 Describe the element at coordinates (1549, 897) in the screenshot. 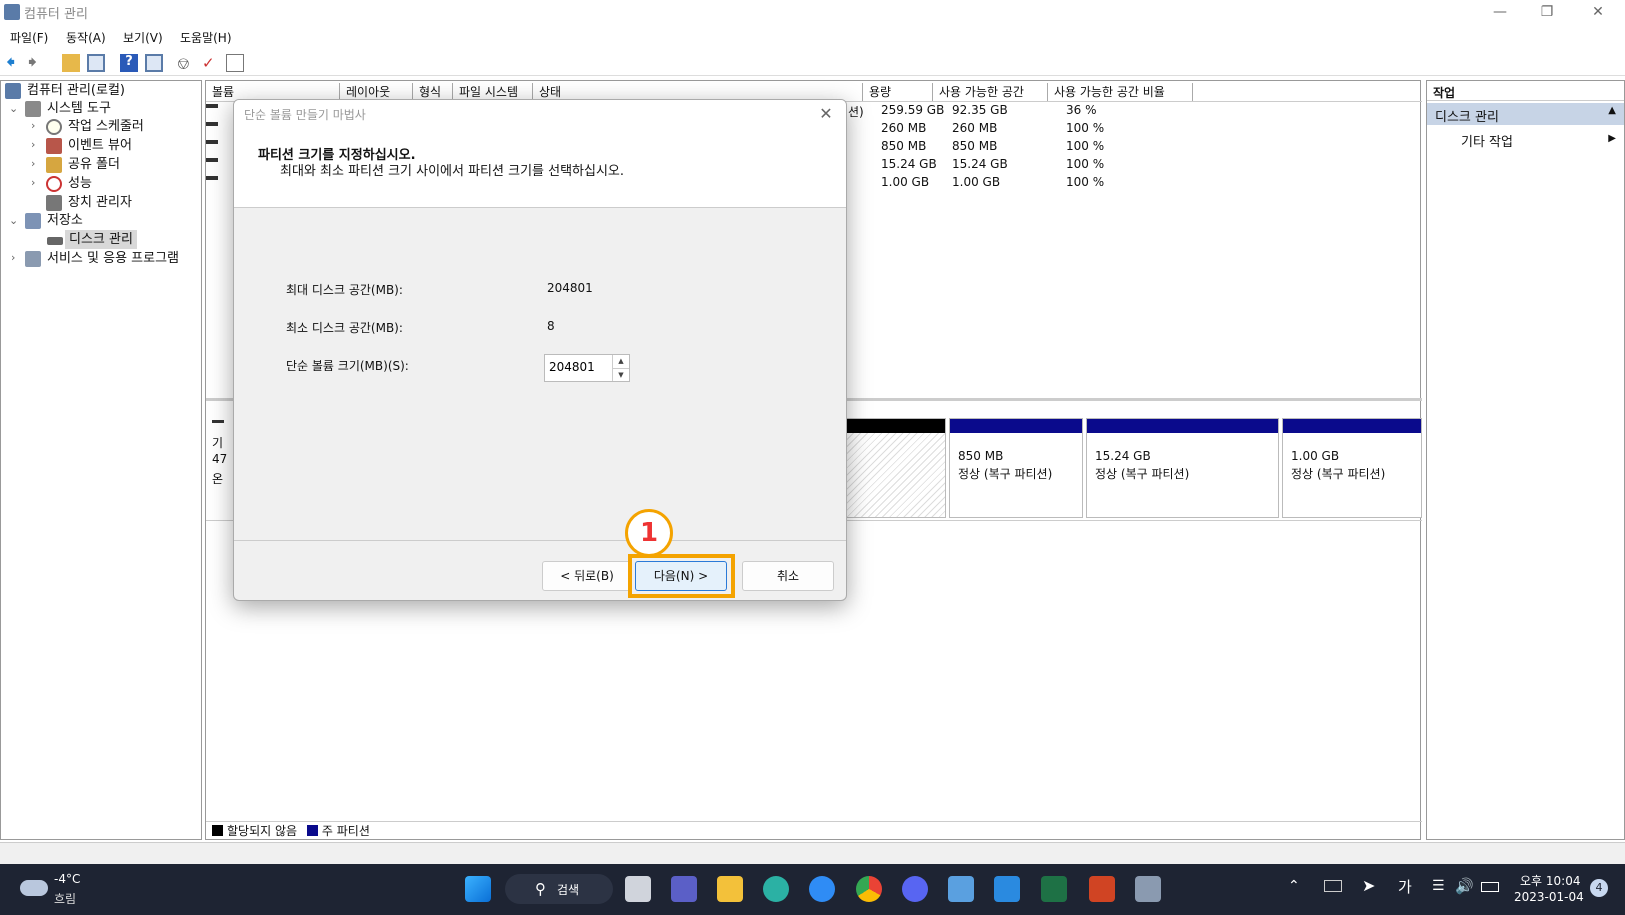

I see `clock-date: 2023-01-04` at that location.